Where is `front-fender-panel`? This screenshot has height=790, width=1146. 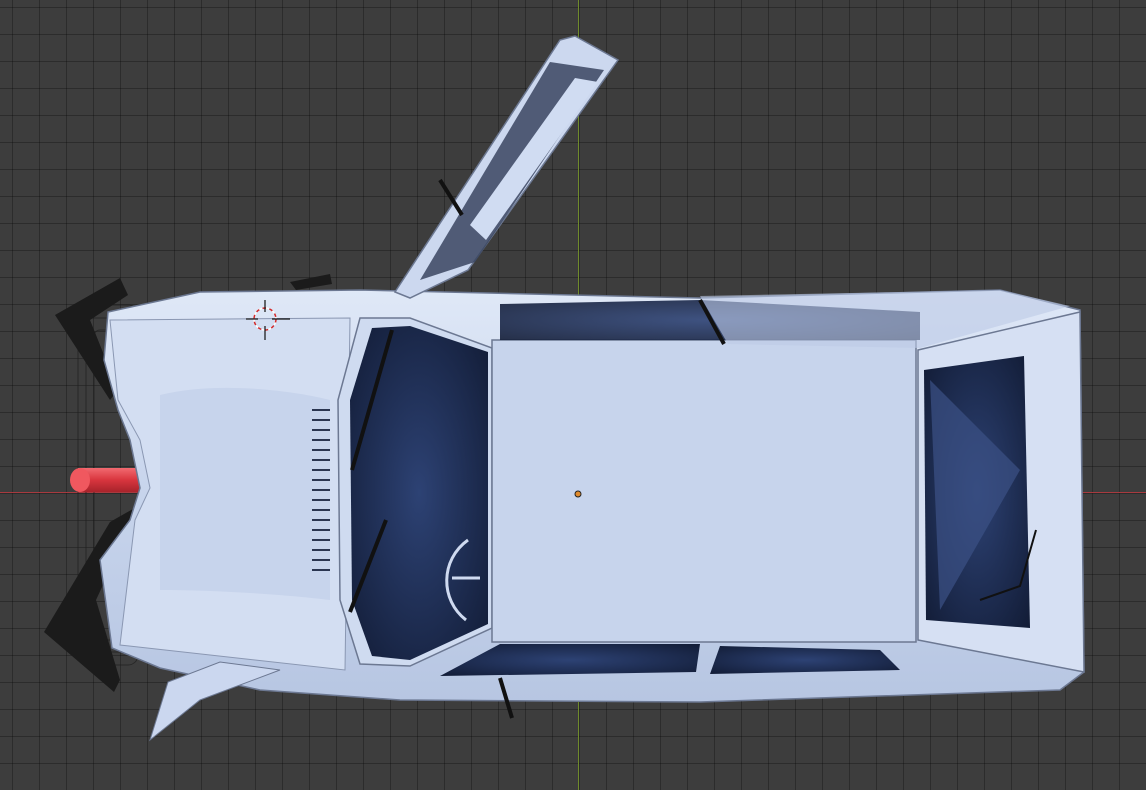
front-fender-panel is located at coordinates (215, 701).